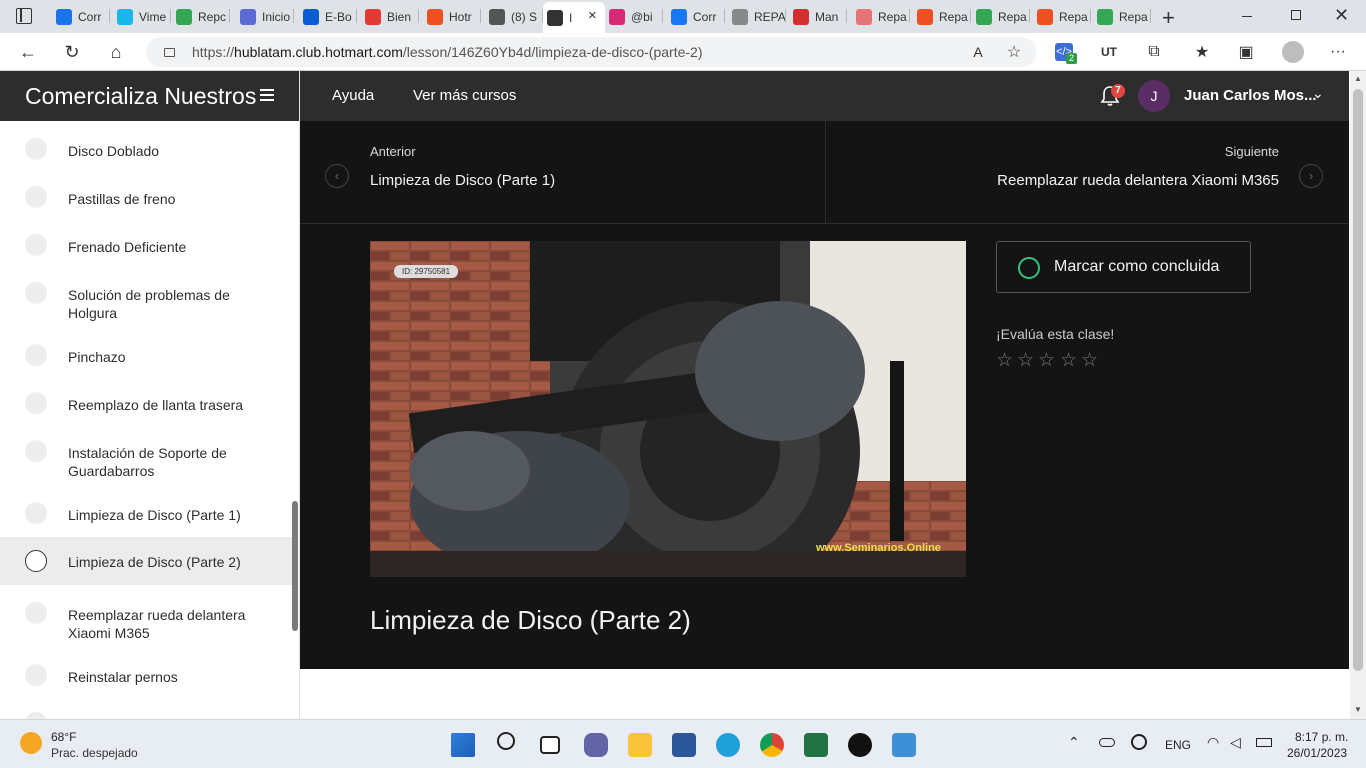  I want to click on lesson-status-circle-icon, so click(36, 293).